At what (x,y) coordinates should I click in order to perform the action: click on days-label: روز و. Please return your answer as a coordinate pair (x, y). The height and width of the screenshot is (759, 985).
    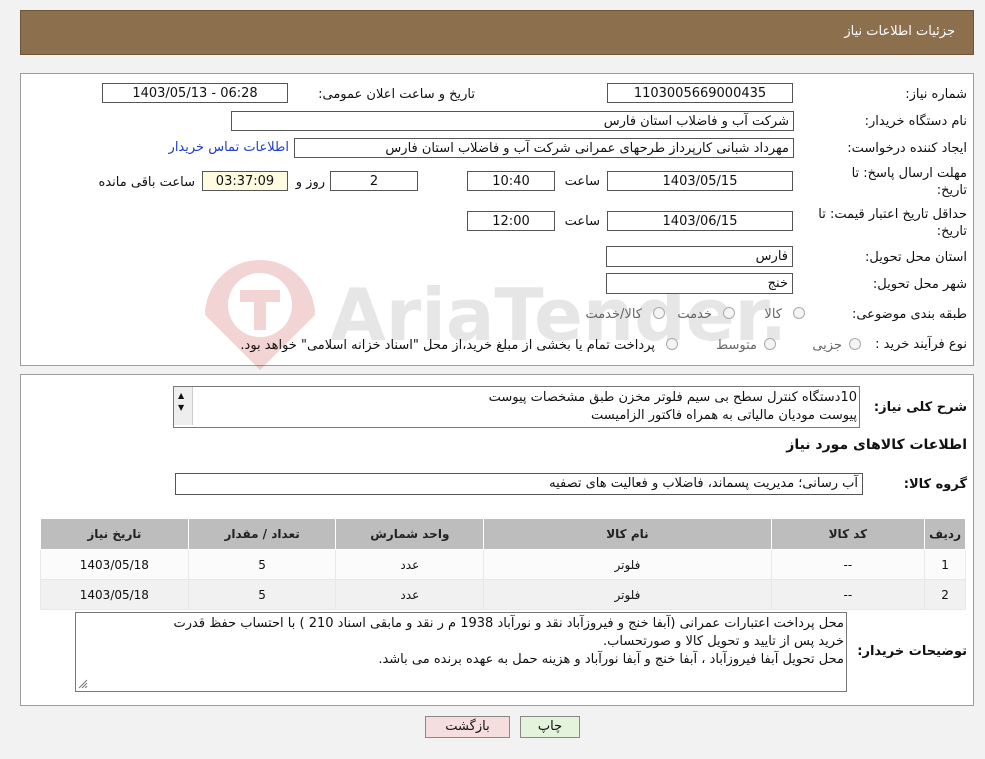
    Looking at the image, I should click on (310, 182).